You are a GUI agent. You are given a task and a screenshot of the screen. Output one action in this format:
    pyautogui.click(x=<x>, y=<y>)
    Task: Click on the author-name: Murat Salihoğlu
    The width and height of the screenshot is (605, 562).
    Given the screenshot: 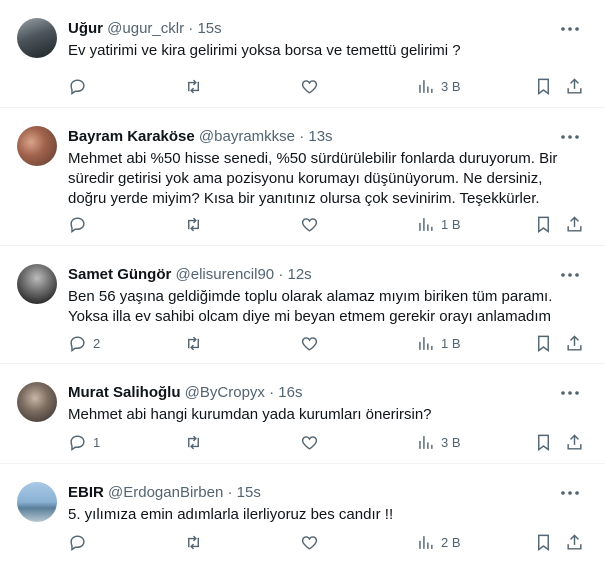 What is the action you would take?
    pyautogui.click(x=124, y=392)
    